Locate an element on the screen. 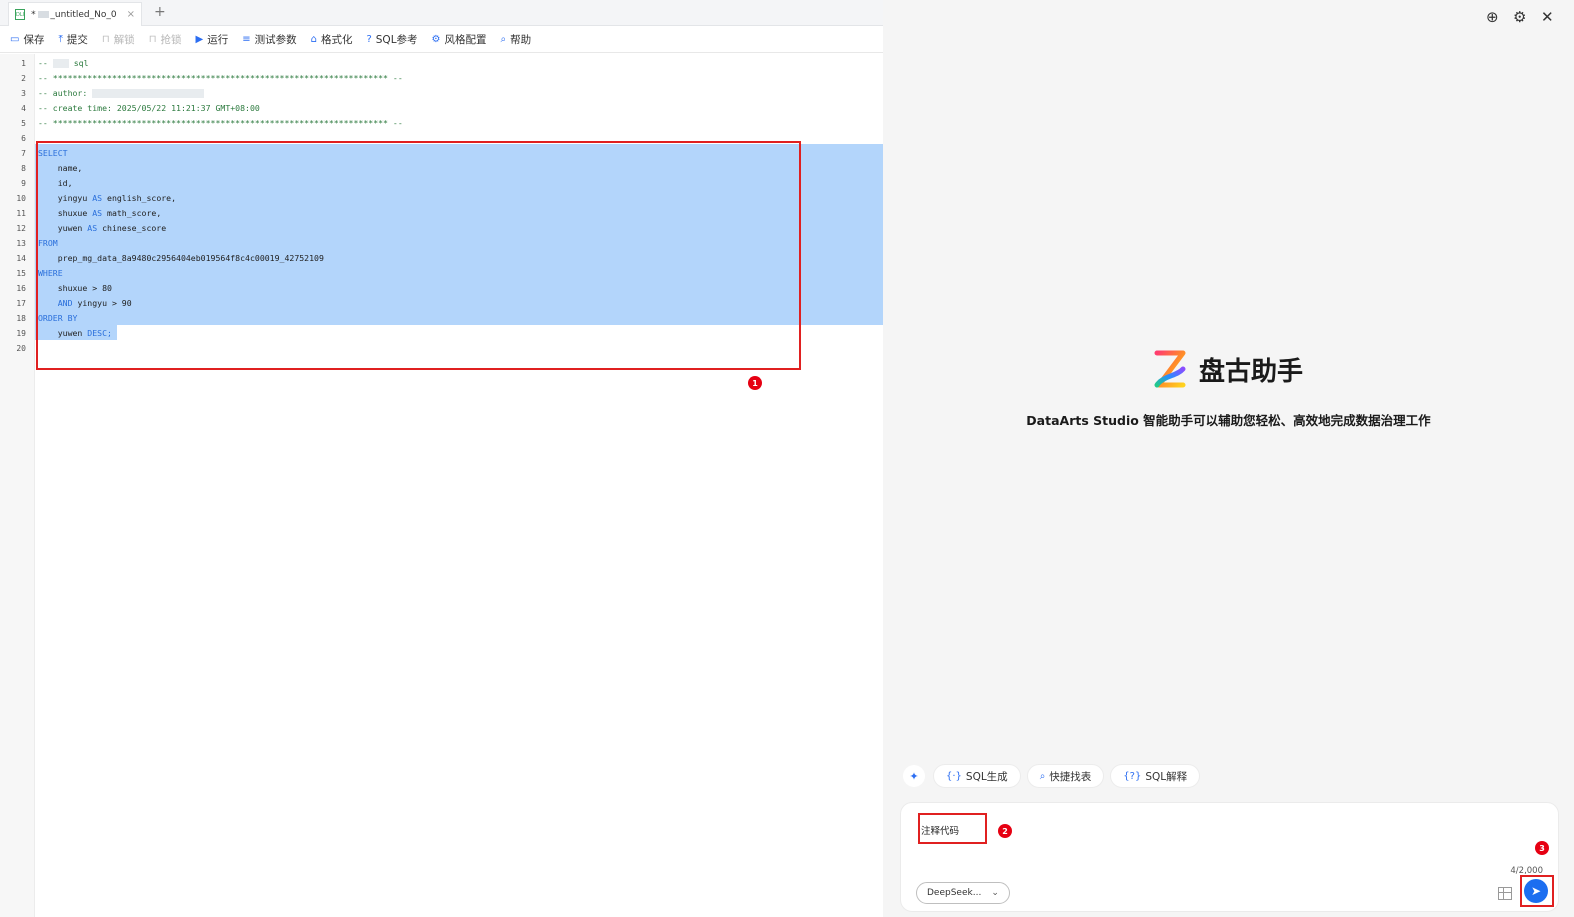 The height and width of the screenshot is (917, 1574). grab-lock-label: 抢锁 is located at coordinates (171, 40).